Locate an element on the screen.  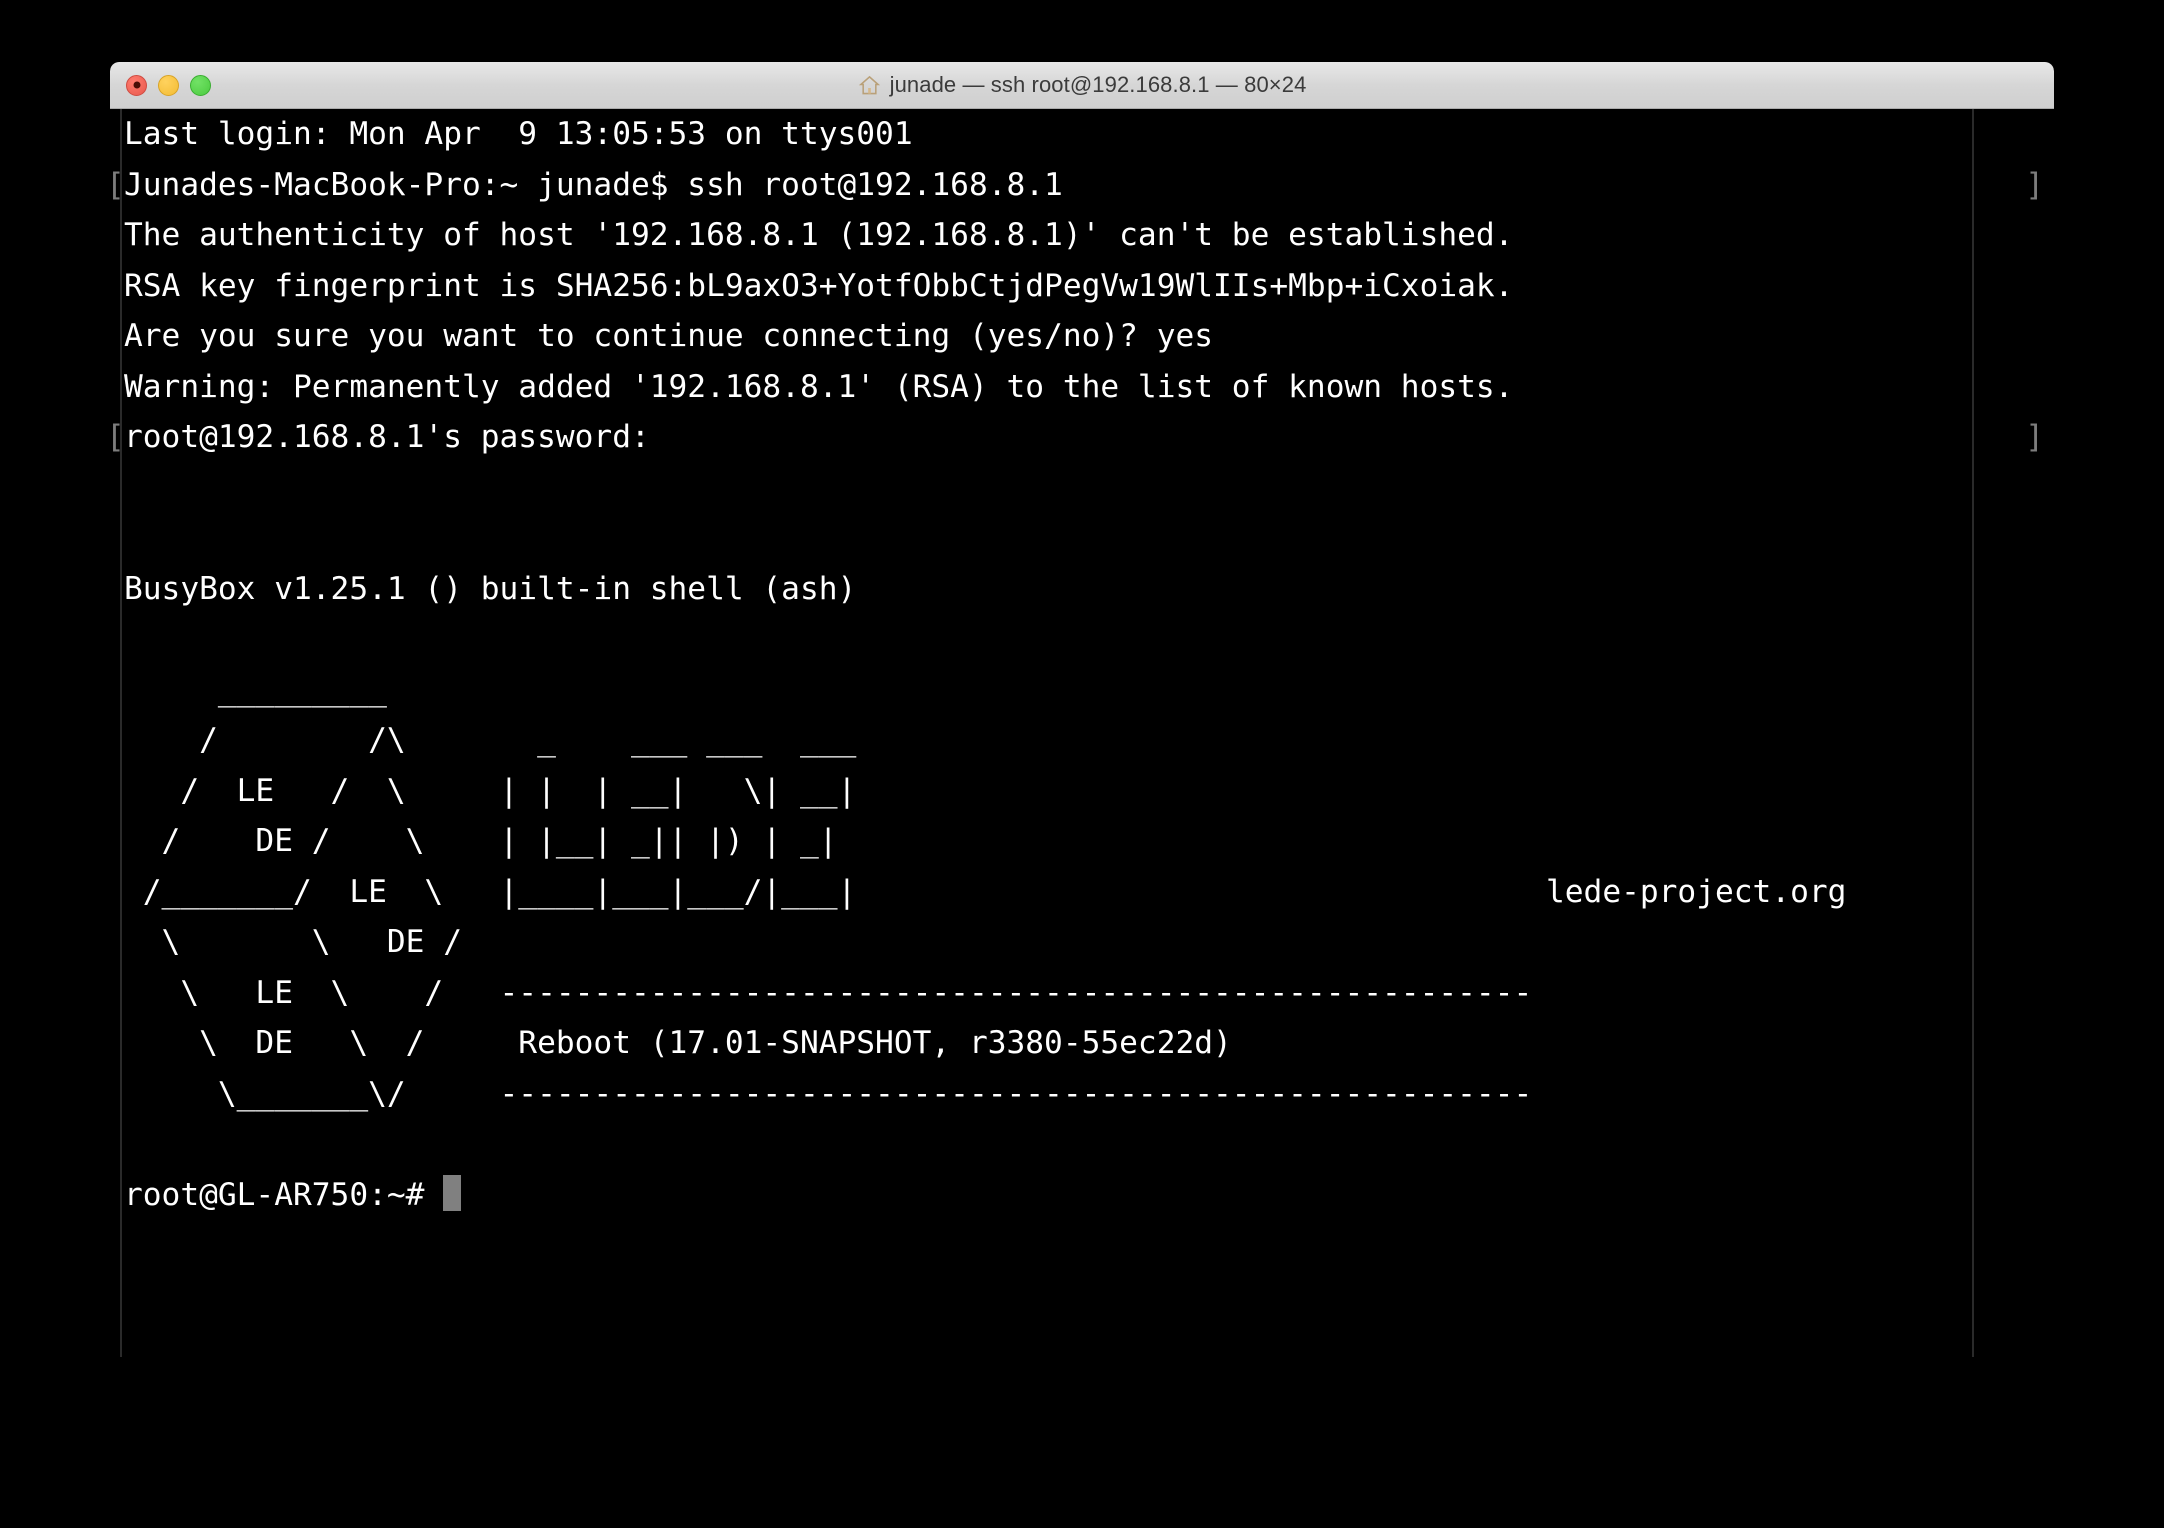
ascii-art-line: / LE / \ | | | __| \| __| is located at coordinates (1082, 791).